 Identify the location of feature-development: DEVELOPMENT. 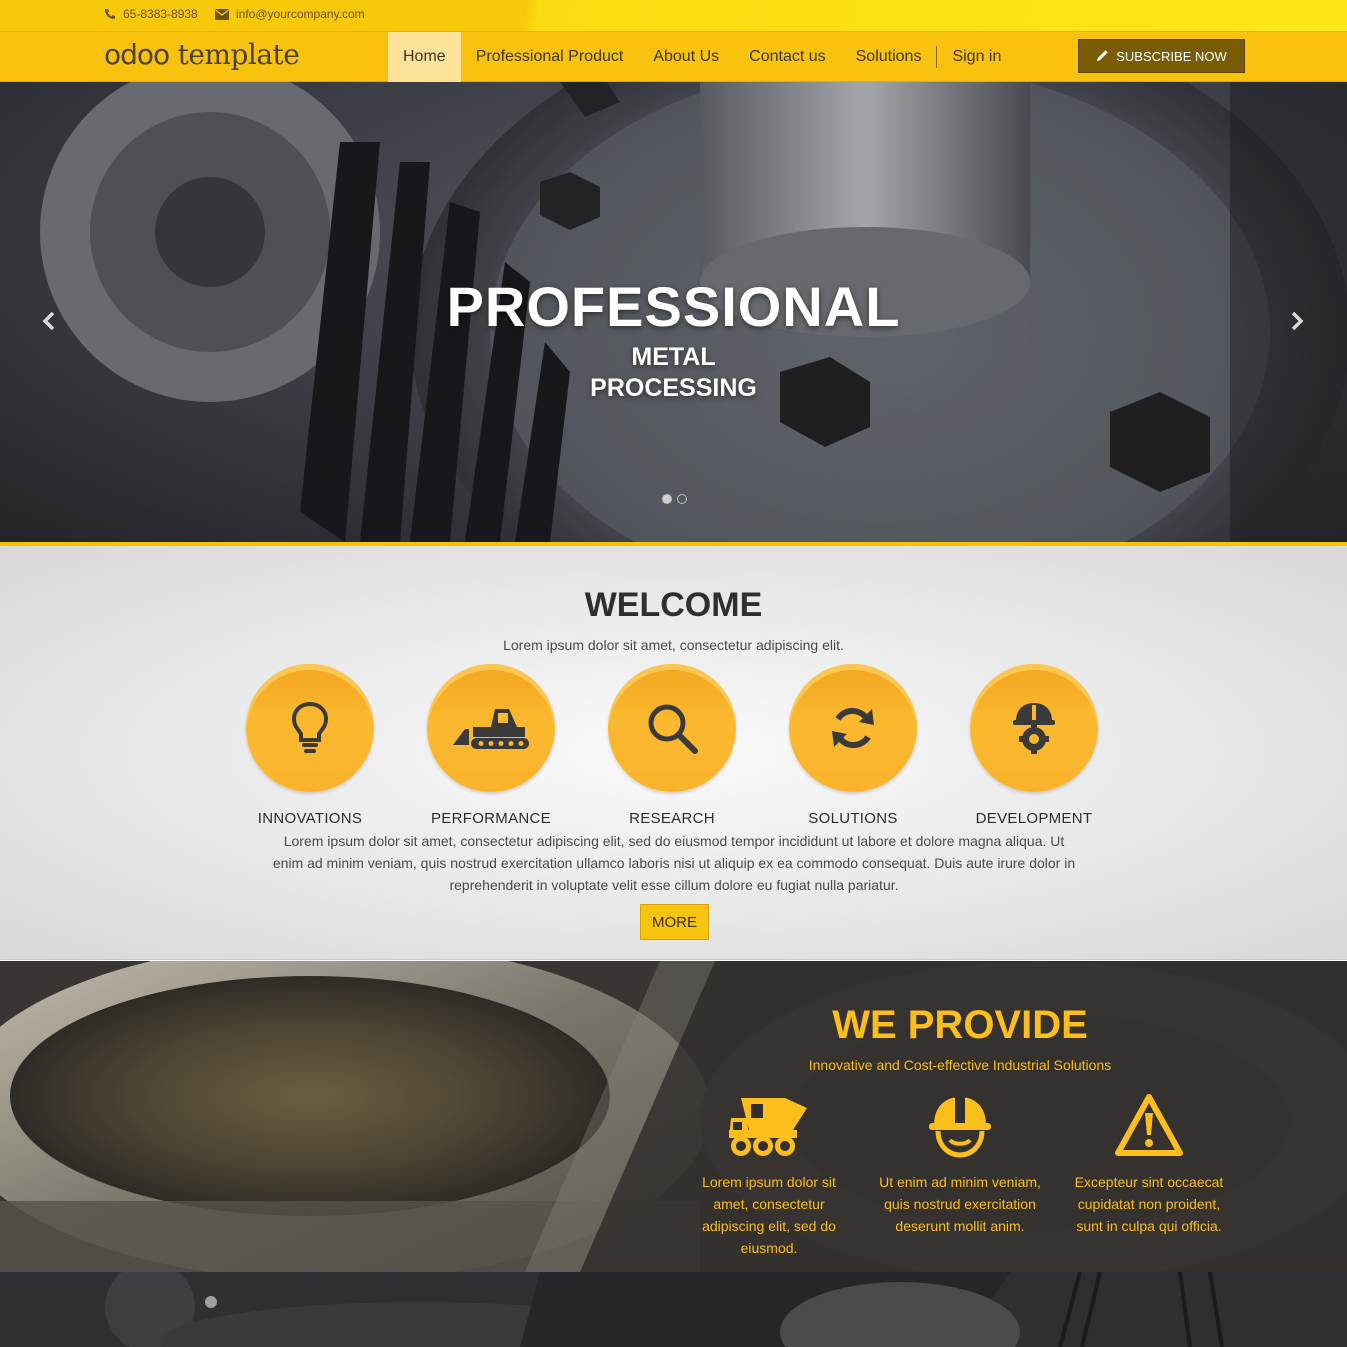
(1034, 745).